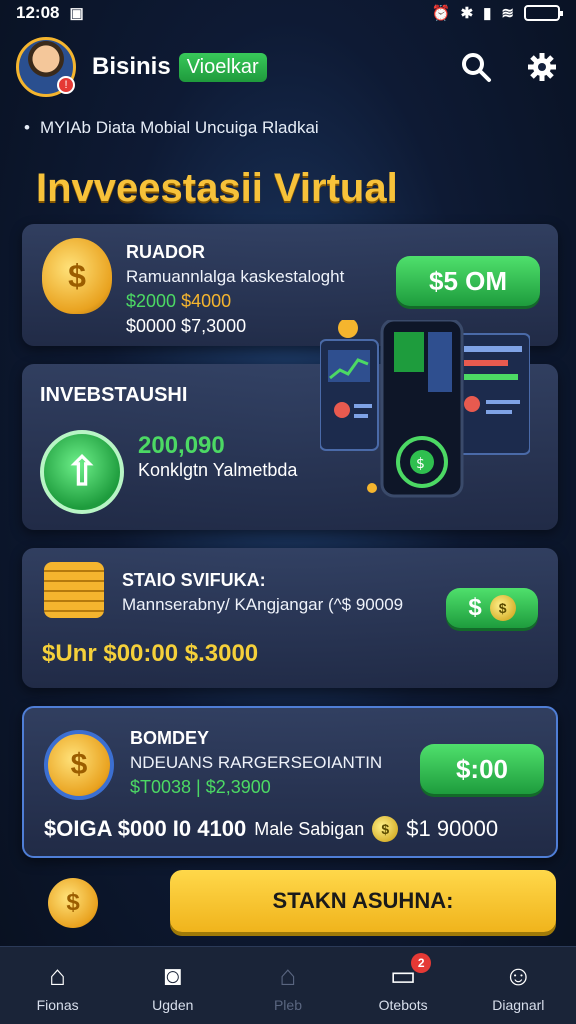 This screenshot has width=576, height=1024. I want to click on card3-button-label: $, so click(475, 607).